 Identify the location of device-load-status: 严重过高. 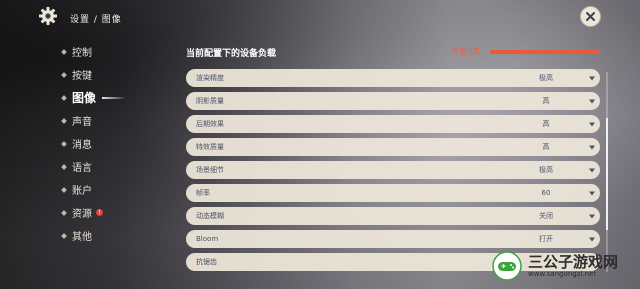
(466, 52).